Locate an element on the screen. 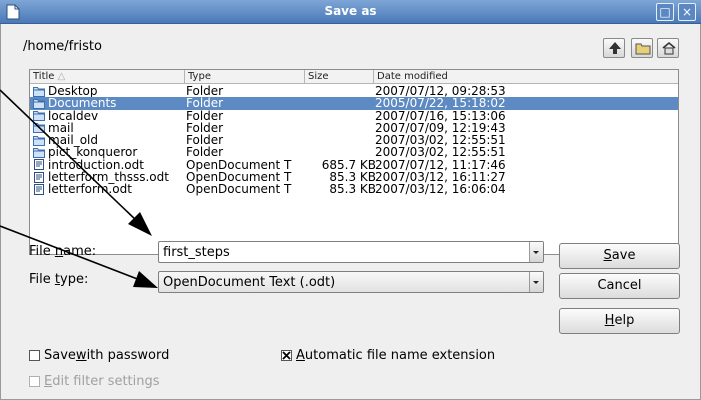  file-date-cell: 2007/07/16, 15:13:06 is located at coordinates (440, 115).